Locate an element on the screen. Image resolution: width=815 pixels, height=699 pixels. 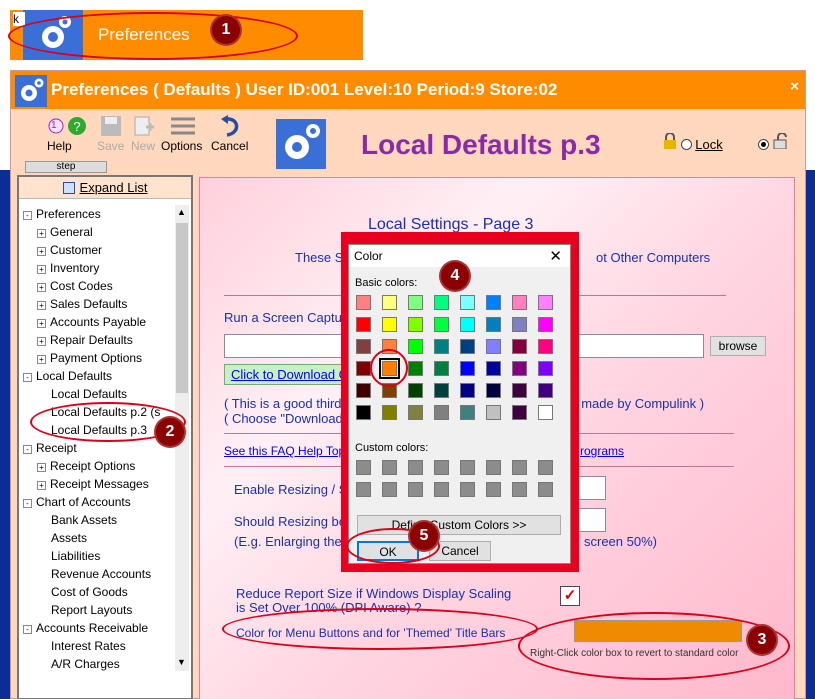
tree-item: Local Defaults is located at coordinates (89, 394).